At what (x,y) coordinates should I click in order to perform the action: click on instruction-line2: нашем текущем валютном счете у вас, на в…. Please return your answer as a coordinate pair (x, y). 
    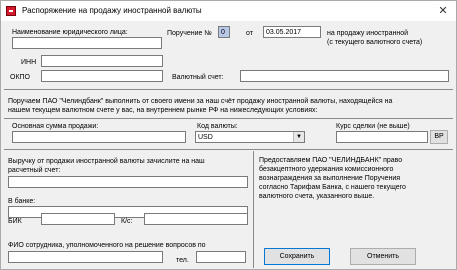
    Looking at the image, I should click on (163, 110).